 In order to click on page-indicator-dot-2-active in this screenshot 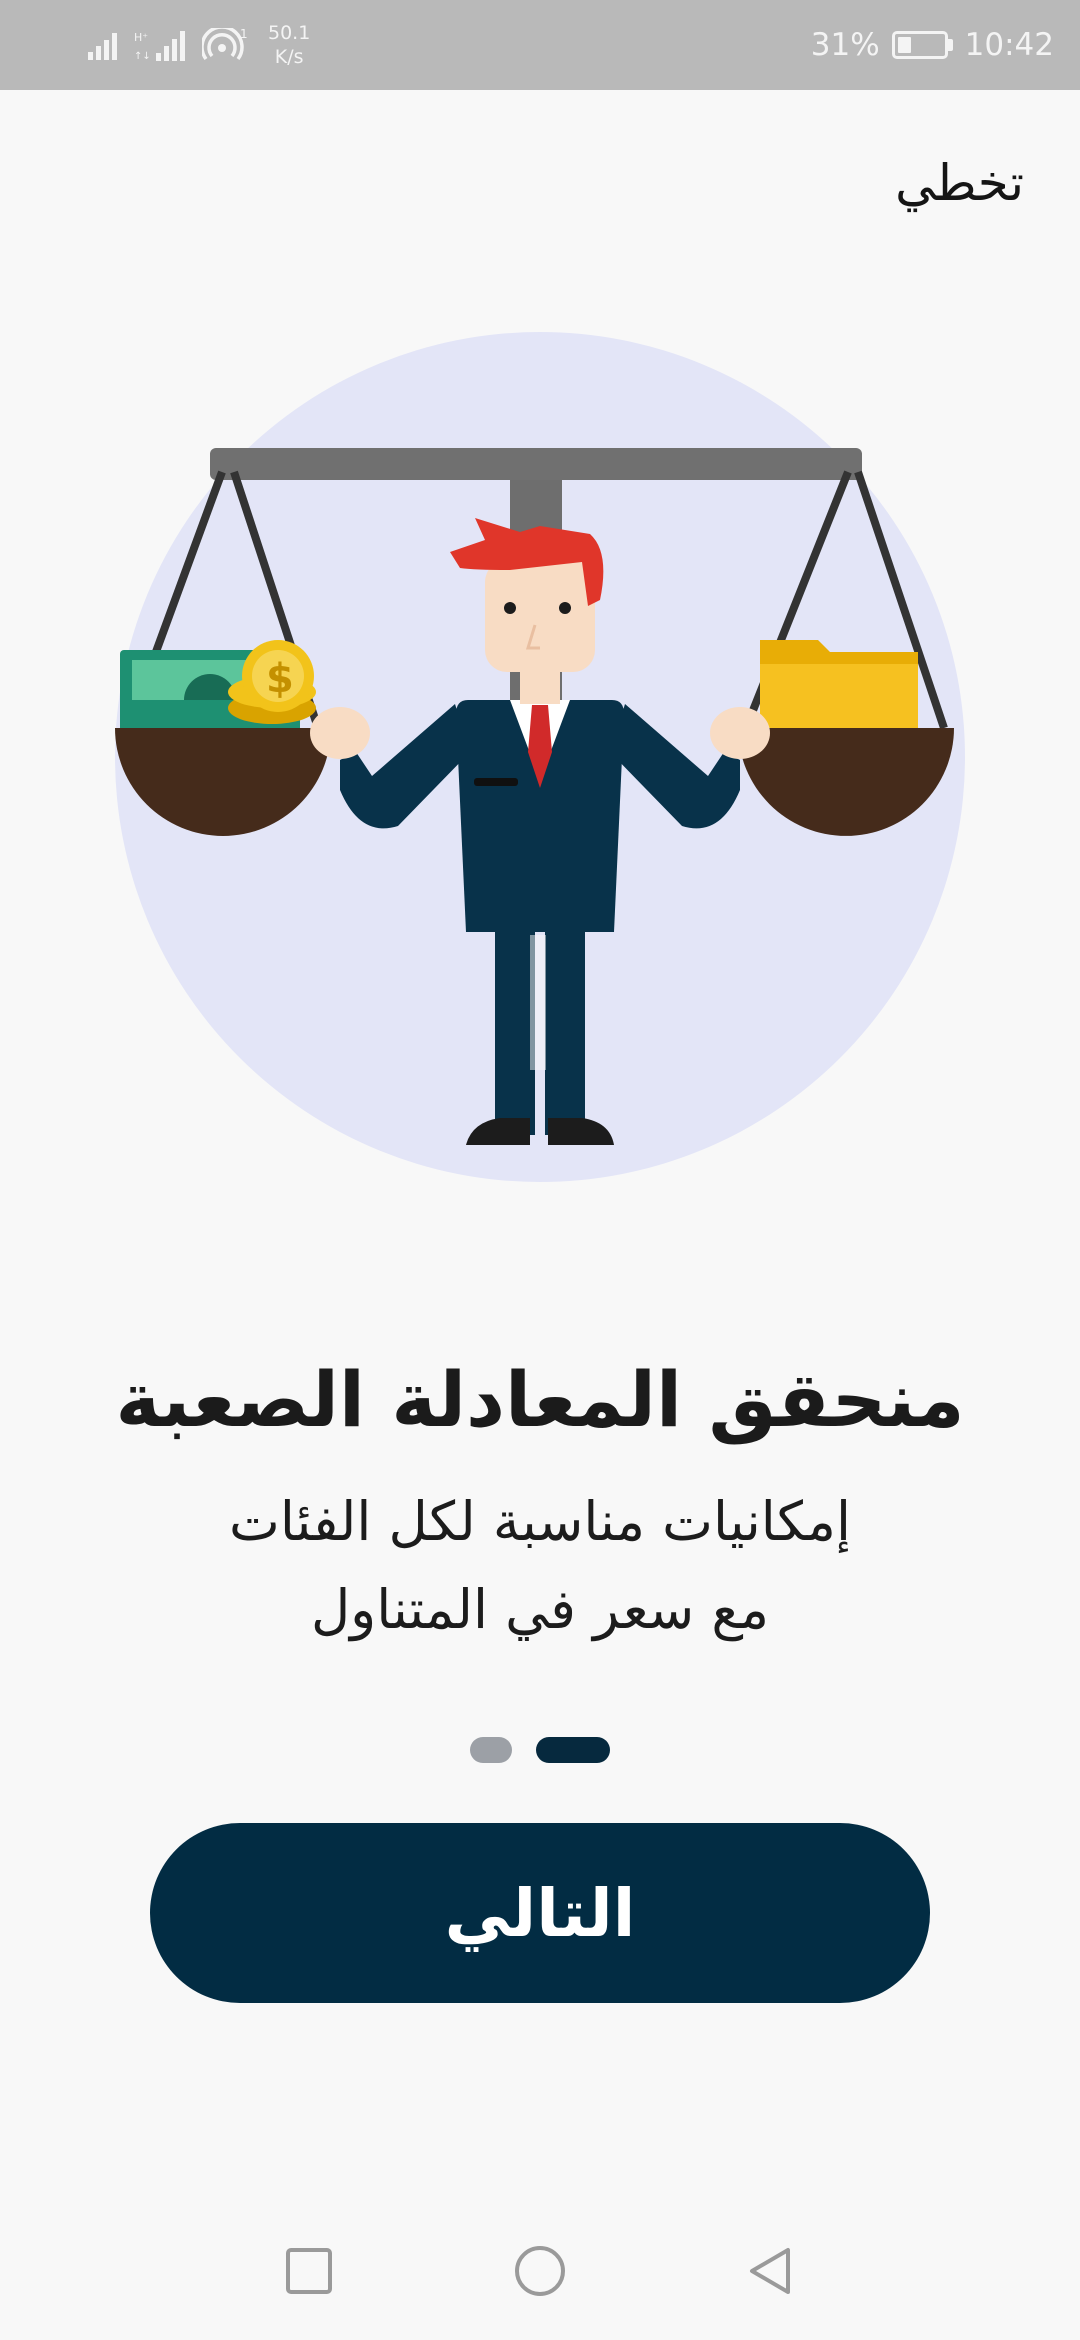, I will do `click(573, 1750)`.